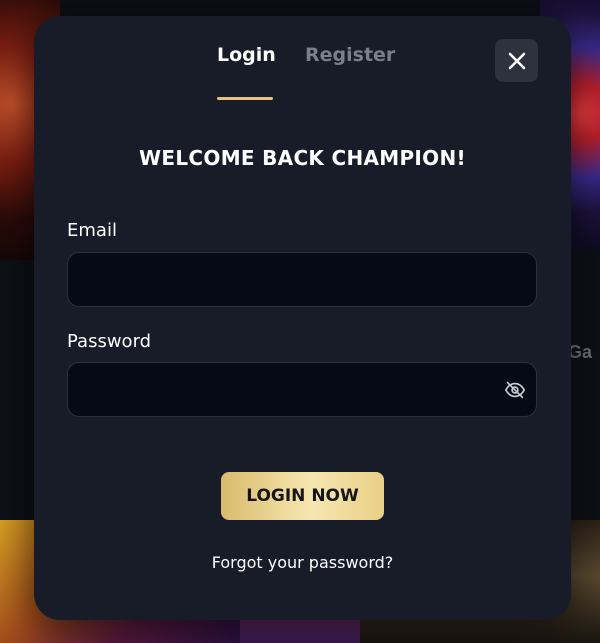  I want to click on close-icon, so click(516, 60).